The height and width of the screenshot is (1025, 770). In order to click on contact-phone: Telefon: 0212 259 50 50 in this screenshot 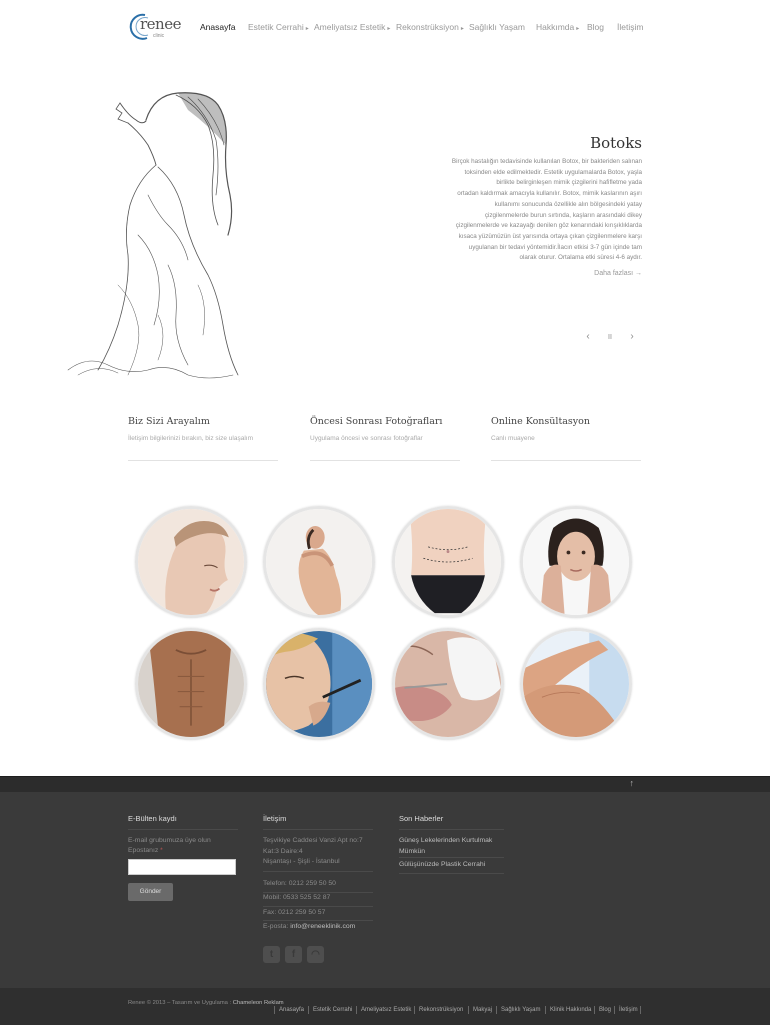, I will do `click(299, 883)`.